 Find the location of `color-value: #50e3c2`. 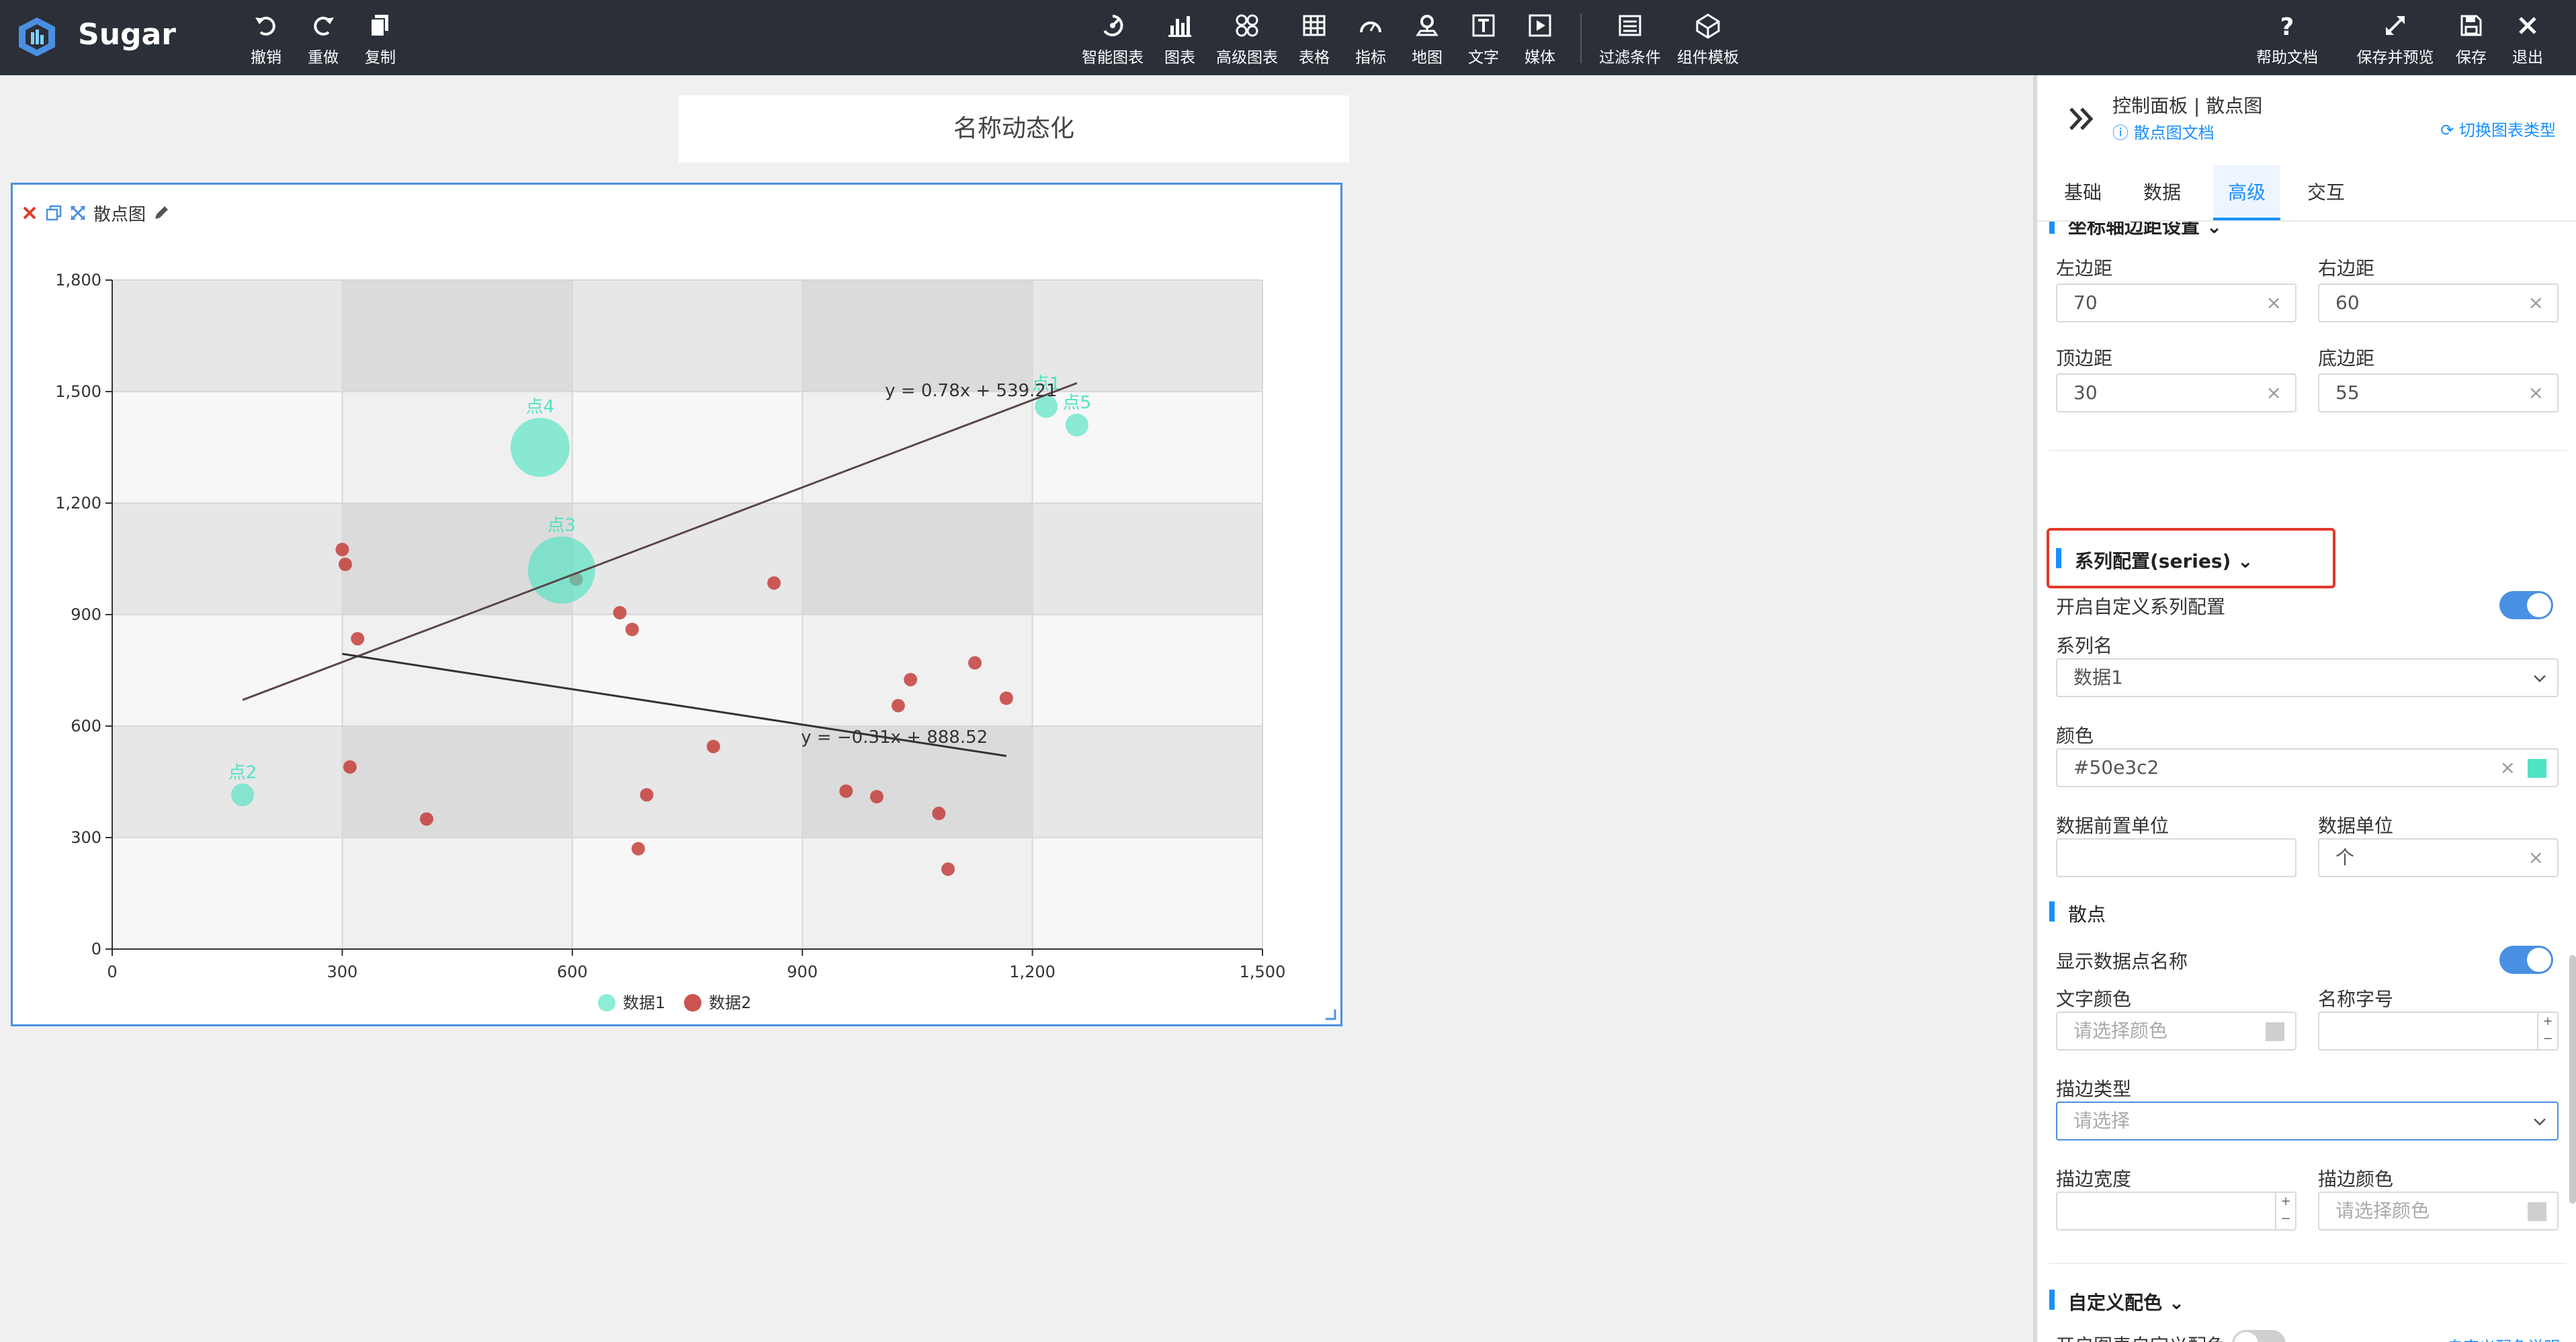

color-value: #50e3c2 is located at coordinates (2116, 767).